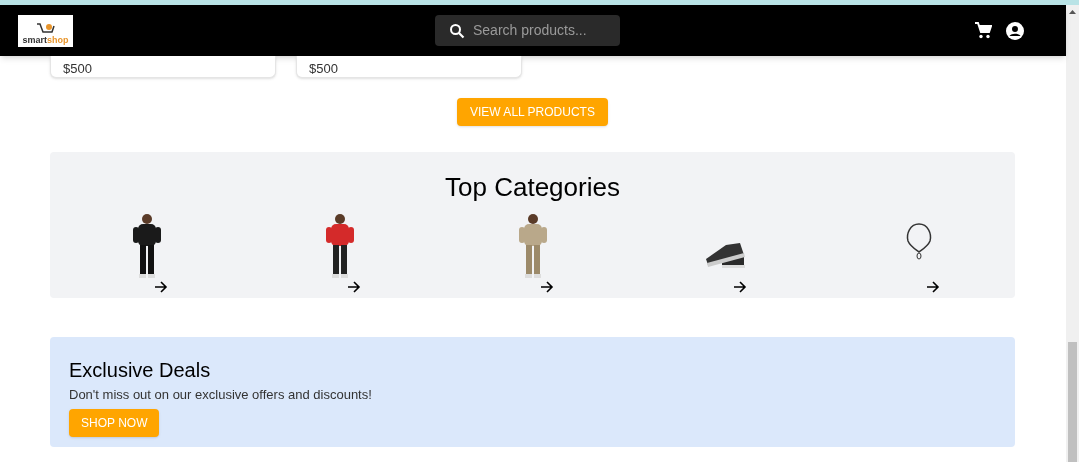 This screenshot has width=1079, height=462. I want to click on search-icon, so click(457, 30).